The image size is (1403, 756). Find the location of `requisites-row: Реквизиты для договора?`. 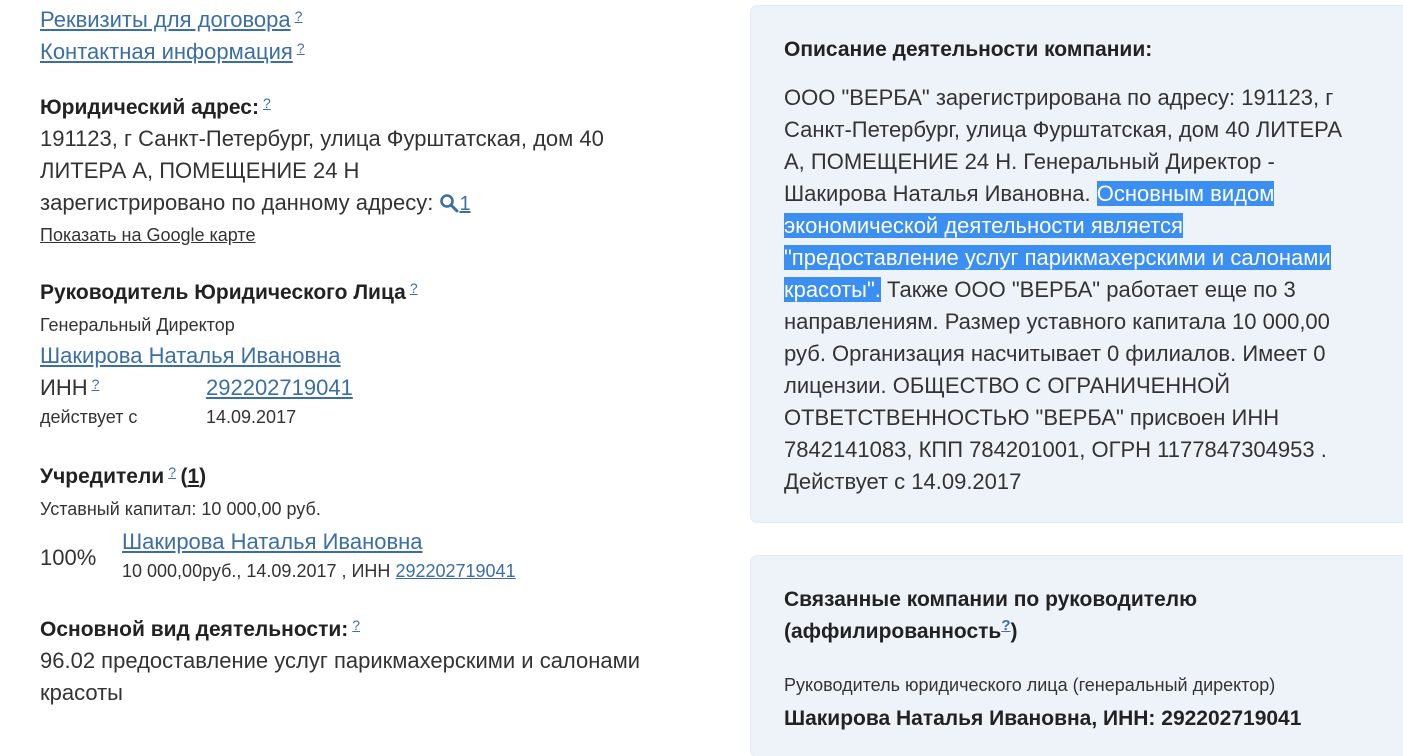

requisites-row: Реквизиты для договора? is located at coordinates (370, 20).